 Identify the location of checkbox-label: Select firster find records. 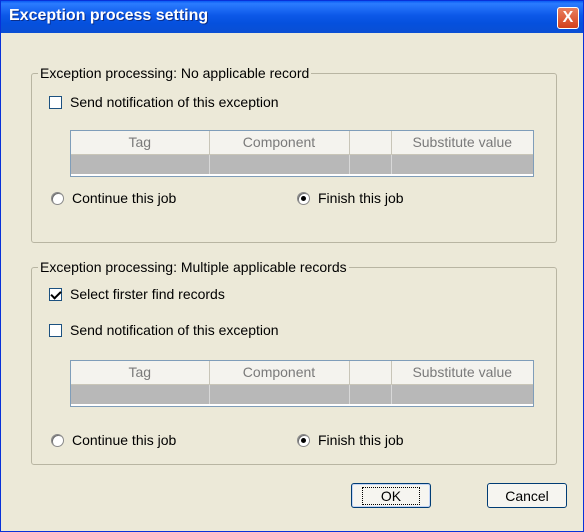
(147, 294).